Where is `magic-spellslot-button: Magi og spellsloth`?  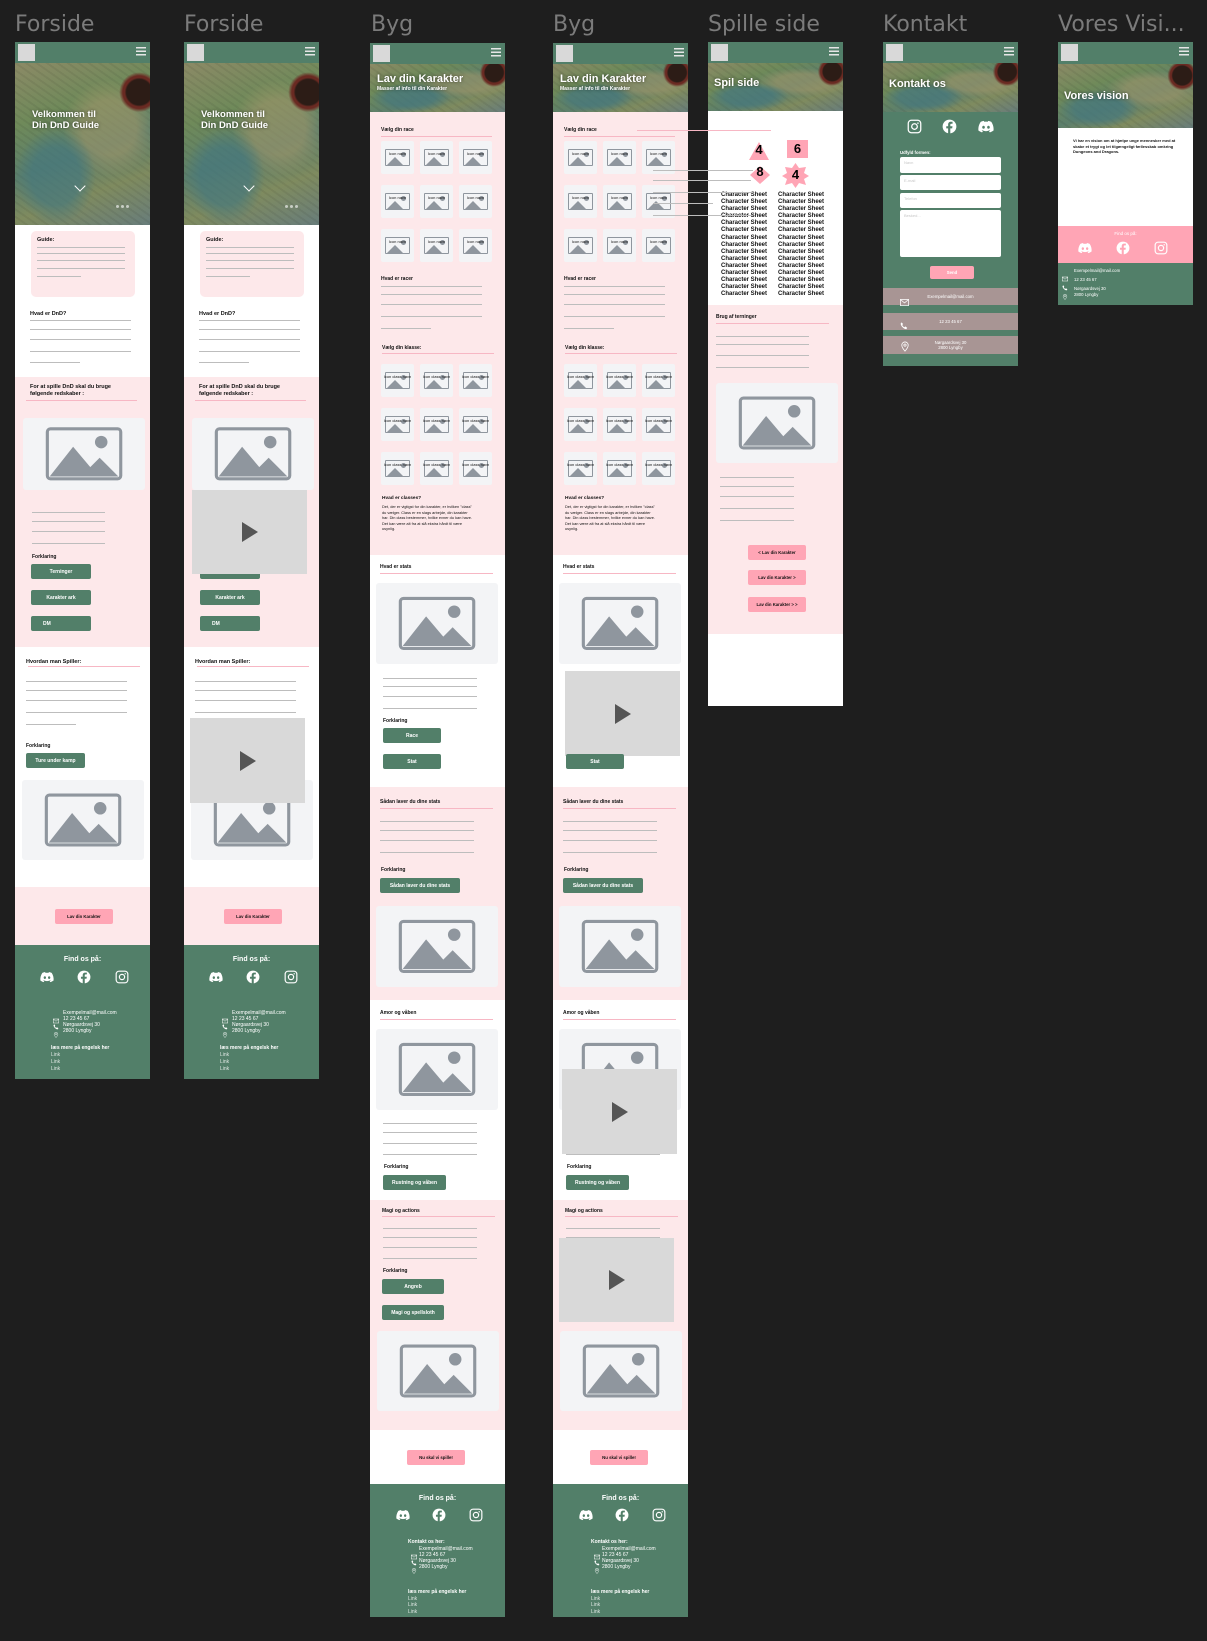 magic-spellslot-button: Magi og spellsloth is located at coordinates (413, 1312).